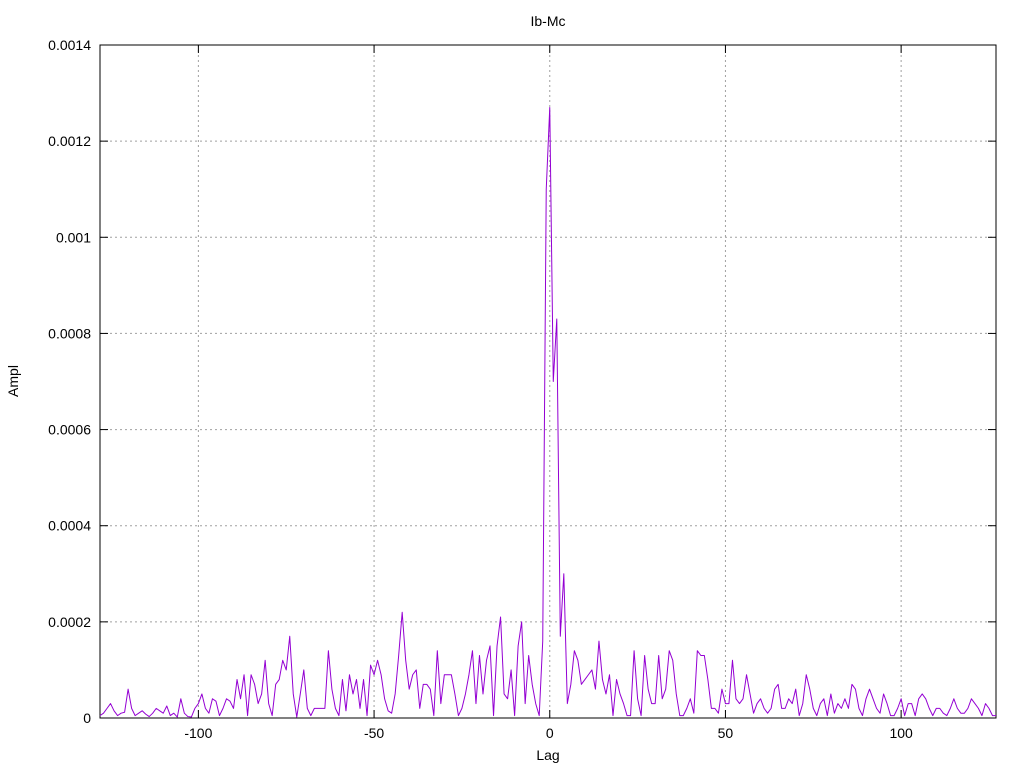 Image resolution: width=1024 pixels, height=773 pixels. I want to click on y-tick-label: 0.0012, so click(69, 141).